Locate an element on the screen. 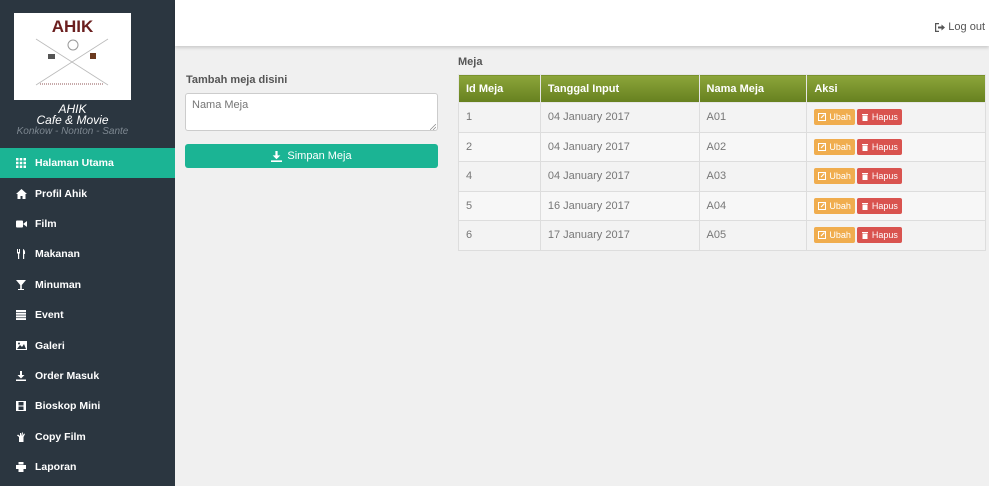 The height and width of the screenshot is (486, 989). home-icon is located at coordinates (21, 193).